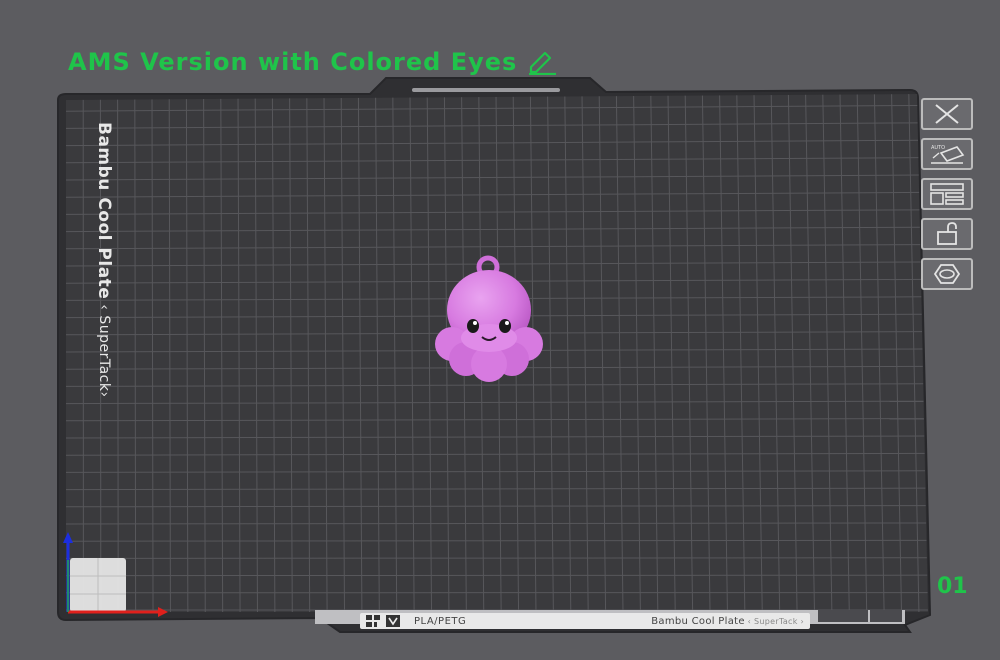 Image resolution: width=1000 pixels, height=660 pixels. Describe the element at coordinates (440, 621) in the screenshot. I see `filament-type-label: PLA/PETG` at that location.